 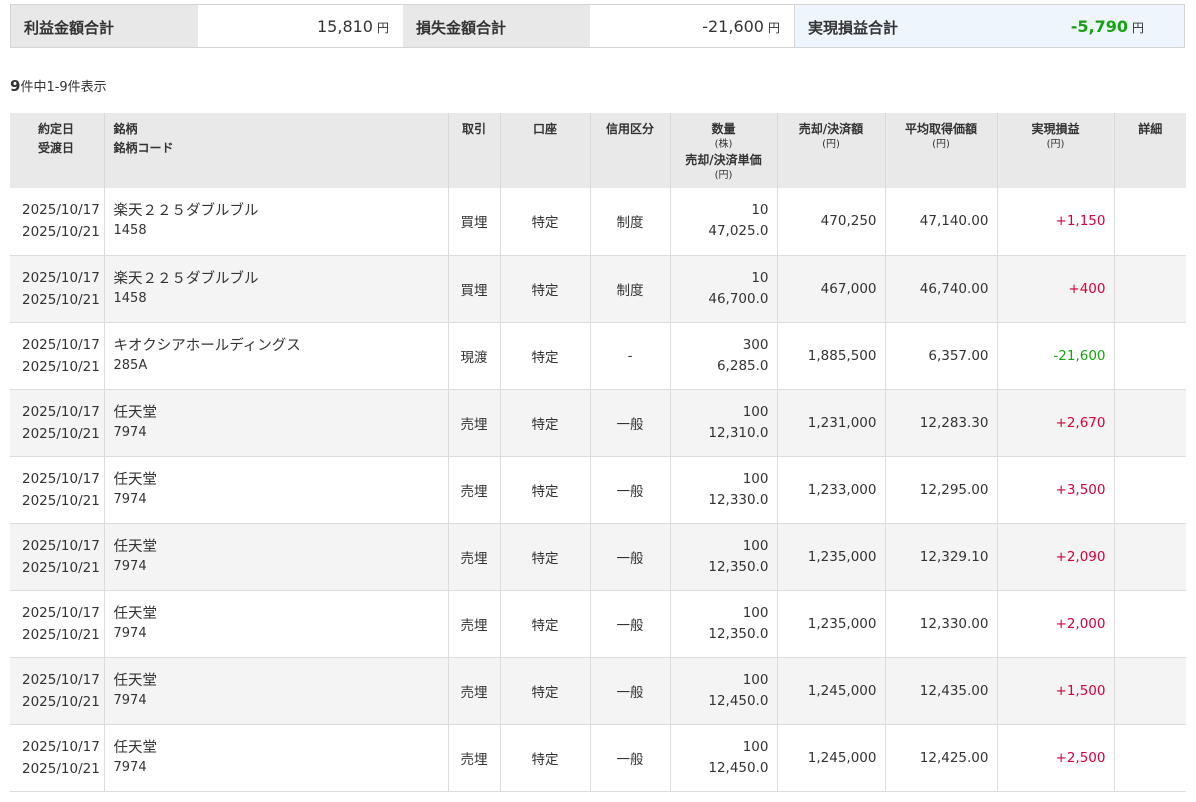 I want to click on net-total-value: -5,790 円, so click(x=1083, y=26).